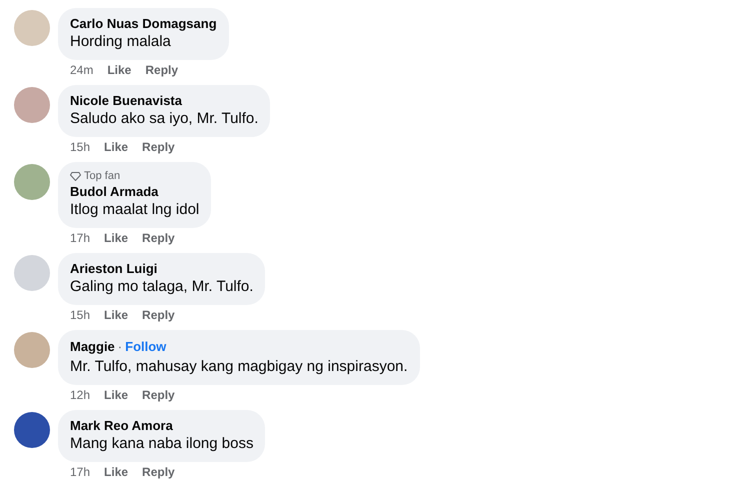 The width and height of the screenshot is (750, 499). Describe the element at coordinates (82, 70) in the screenshot. I see `comment-time: 24m` at that location.